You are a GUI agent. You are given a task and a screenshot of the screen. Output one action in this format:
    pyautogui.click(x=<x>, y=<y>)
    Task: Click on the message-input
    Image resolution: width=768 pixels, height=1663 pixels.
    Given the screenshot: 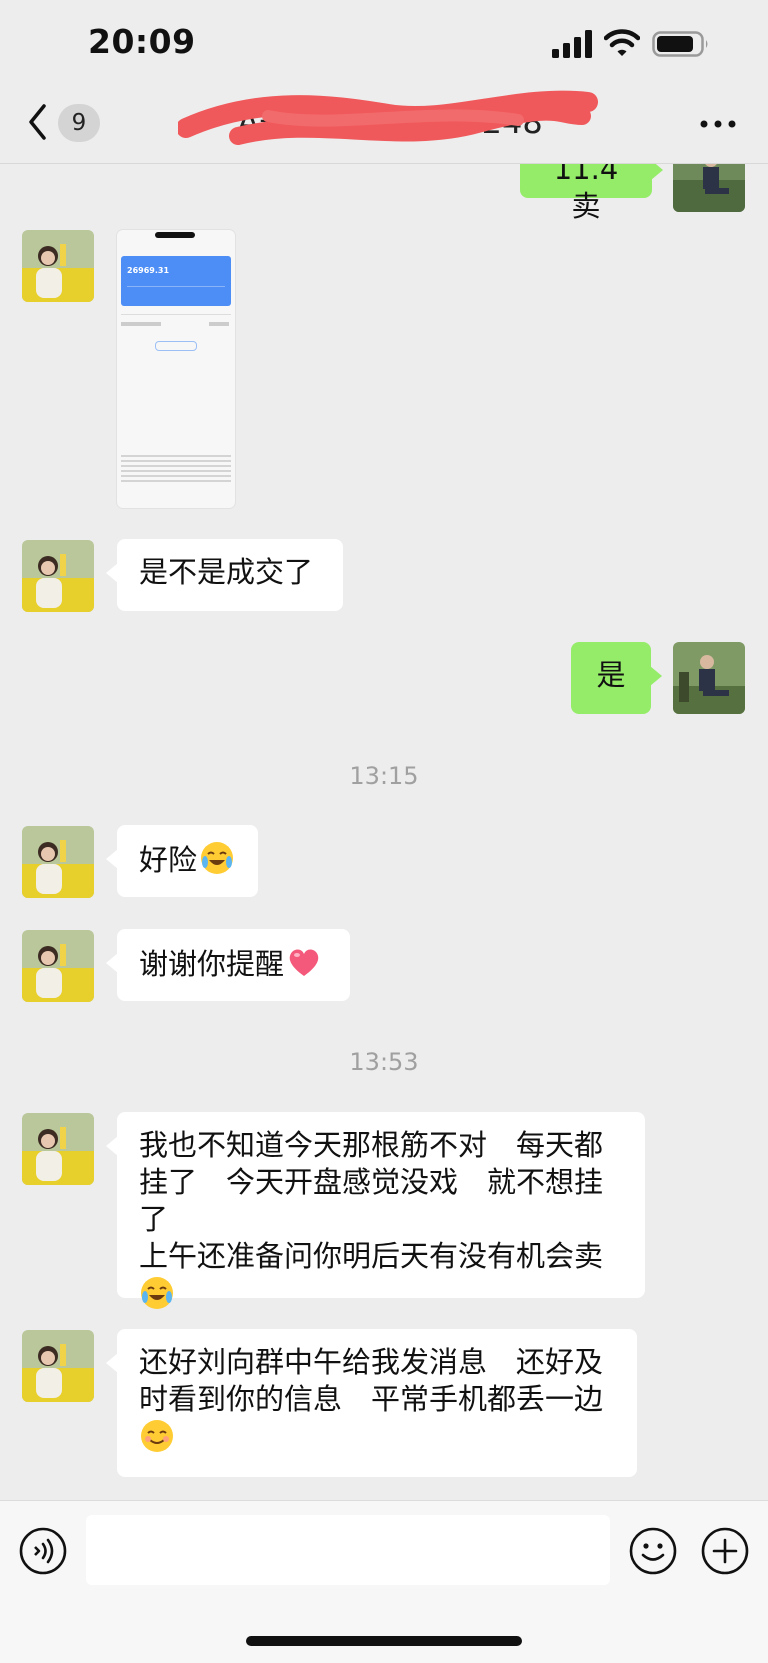 What is the action you would take?
    pyautogui.click(x=348, y=1550)
    